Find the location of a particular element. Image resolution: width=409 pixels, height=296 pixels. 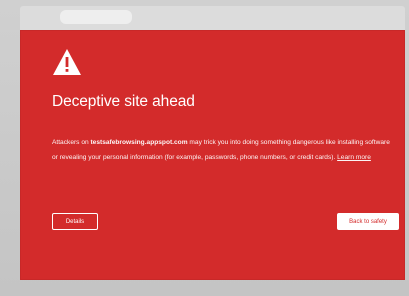

learn-more-link: Learn more is located at coordinates (354, 157).